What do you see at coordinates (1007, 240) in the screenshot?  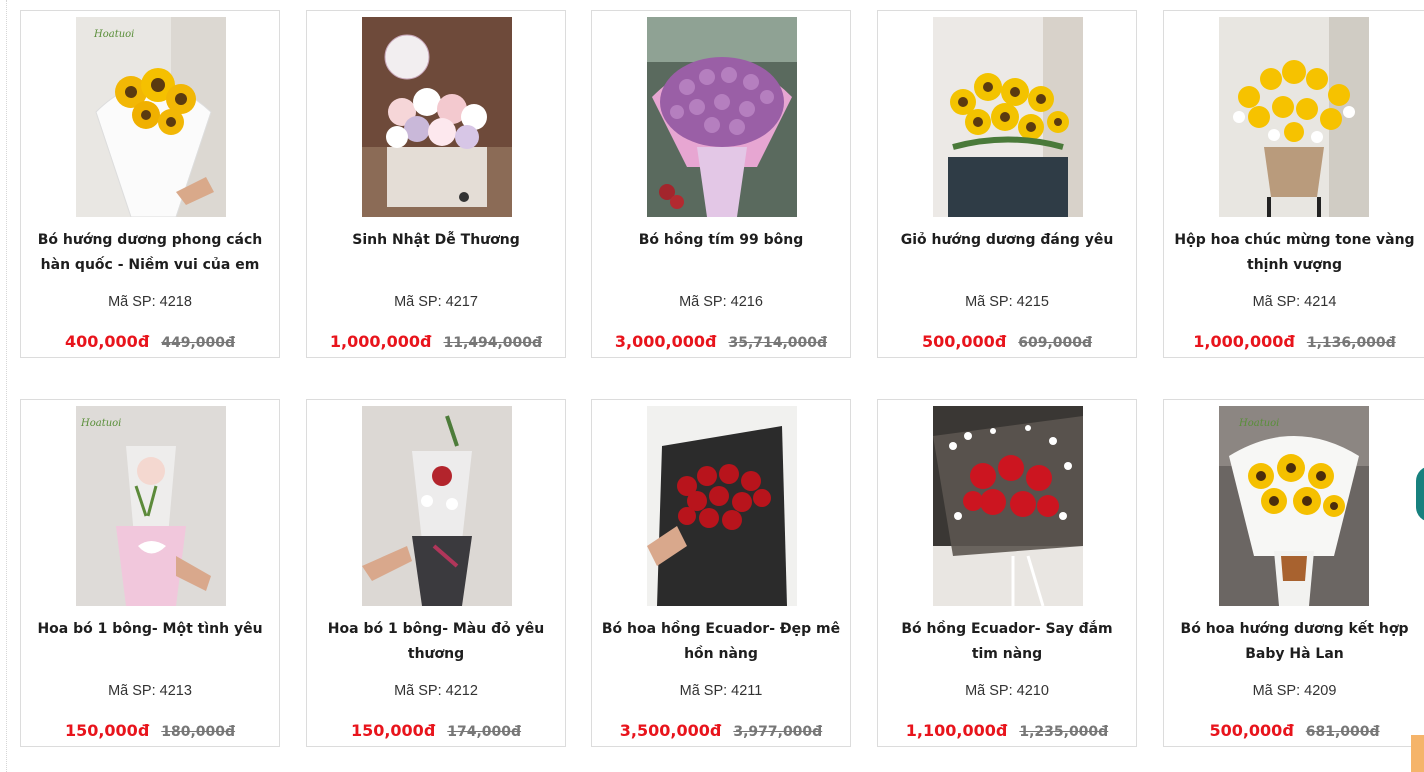 I see `product-name: Giỏ hướng dương đáng yêu` at bounding box center [1007, 240].